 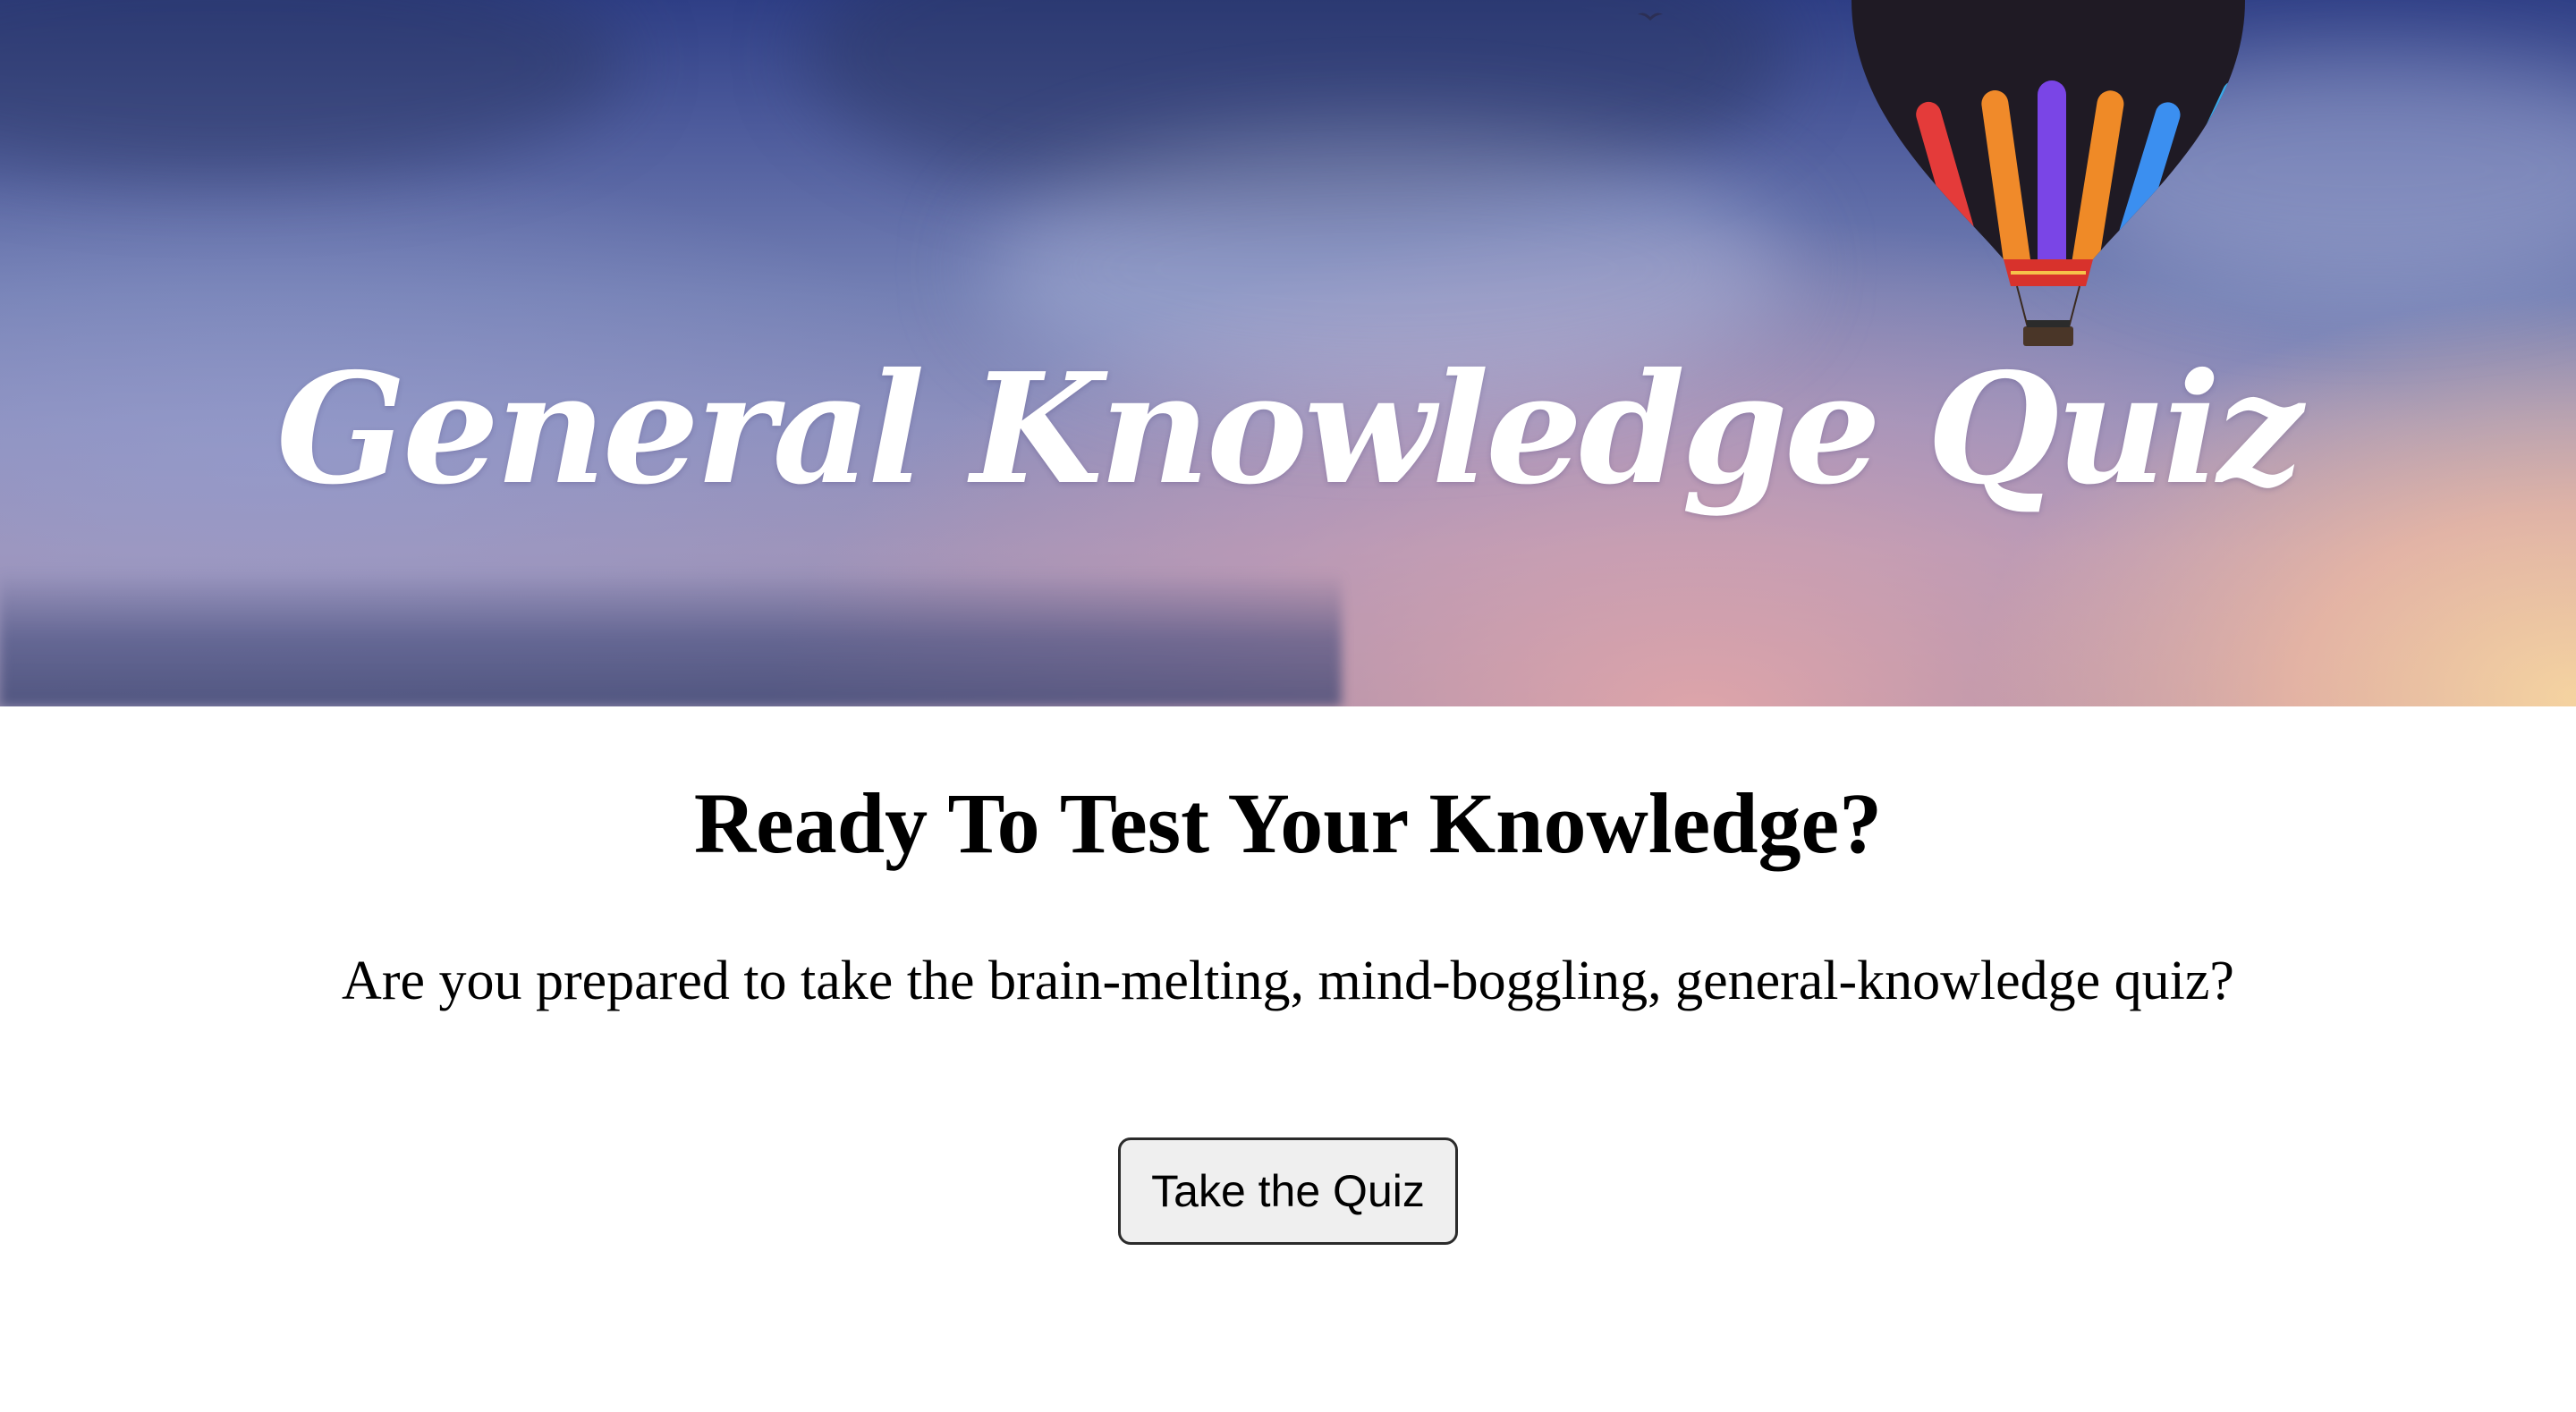 What do you see at coordinates (1288, 823) in the screenshot?
I see `page-heading: Ready To Test Your Knowledge?` at bounding box center [1288, 823].